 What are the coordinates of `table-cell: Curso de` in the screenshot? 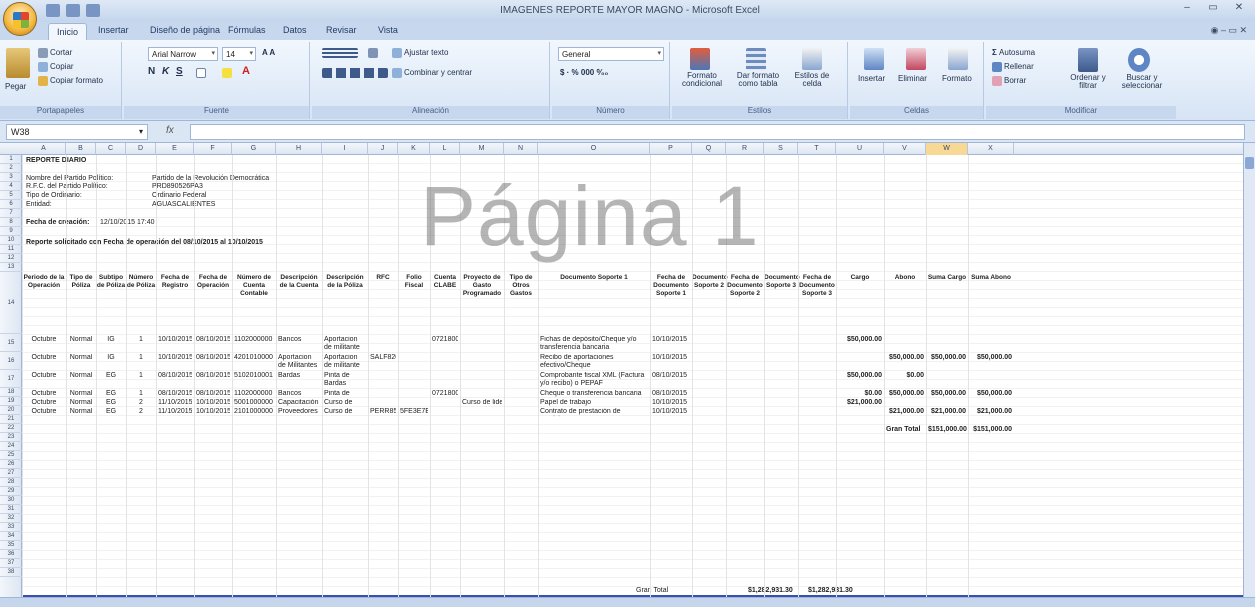 It's located at (345, 412).